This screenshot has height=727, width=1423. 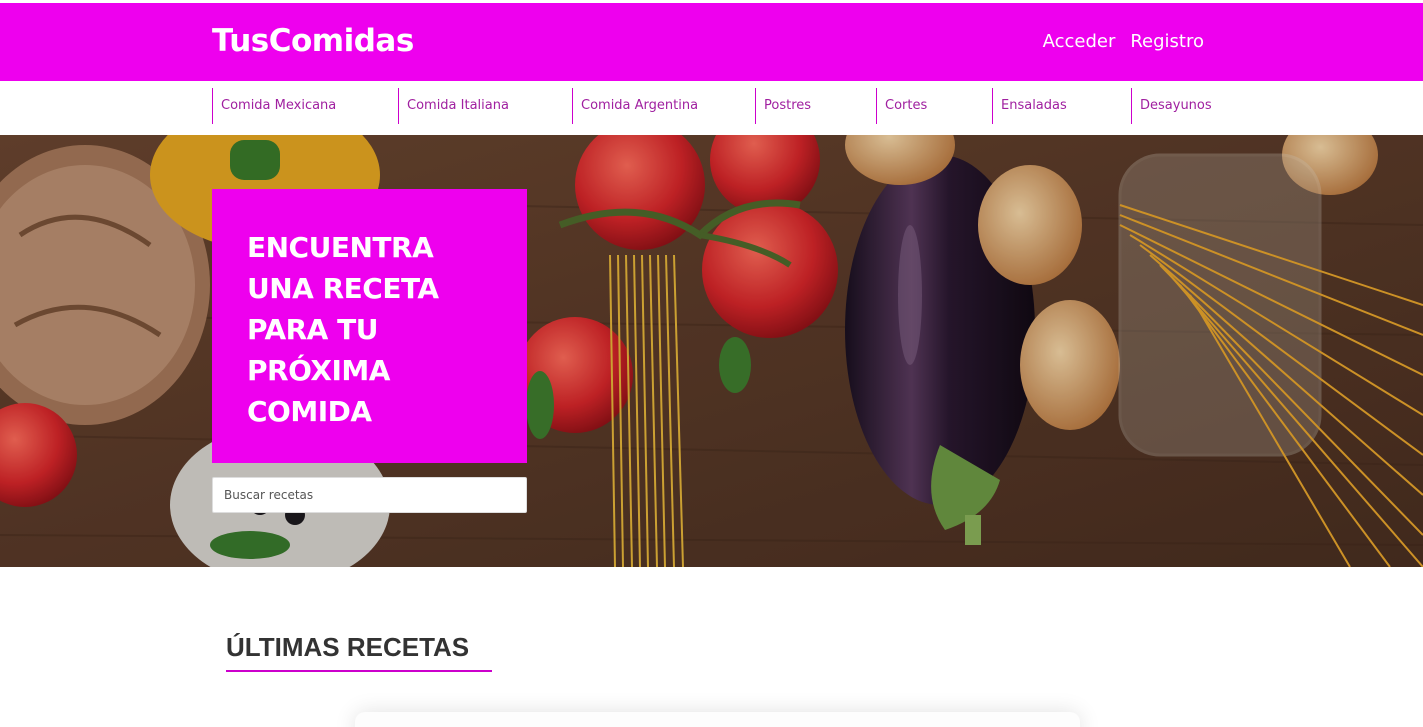 What do you see at coordinates (1079, 41) in the screenshot?
I see `login-link: Acceder` at bounding box center [1079, 41].